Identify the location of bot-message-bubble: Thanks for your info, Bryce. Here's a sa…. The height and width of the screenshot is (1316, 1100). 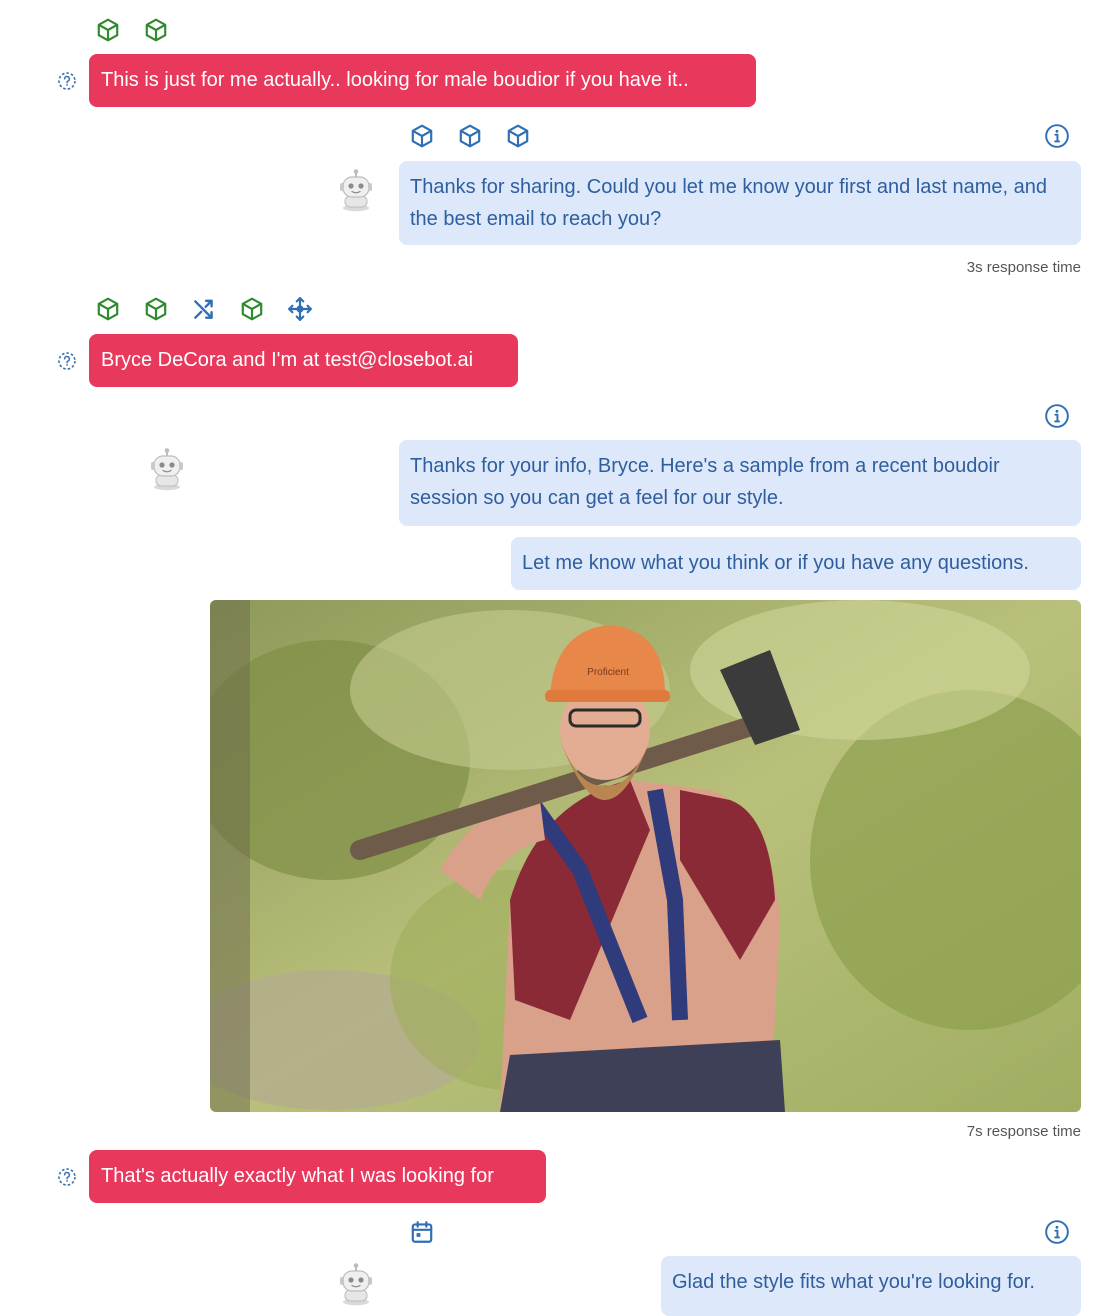
(740, 483).